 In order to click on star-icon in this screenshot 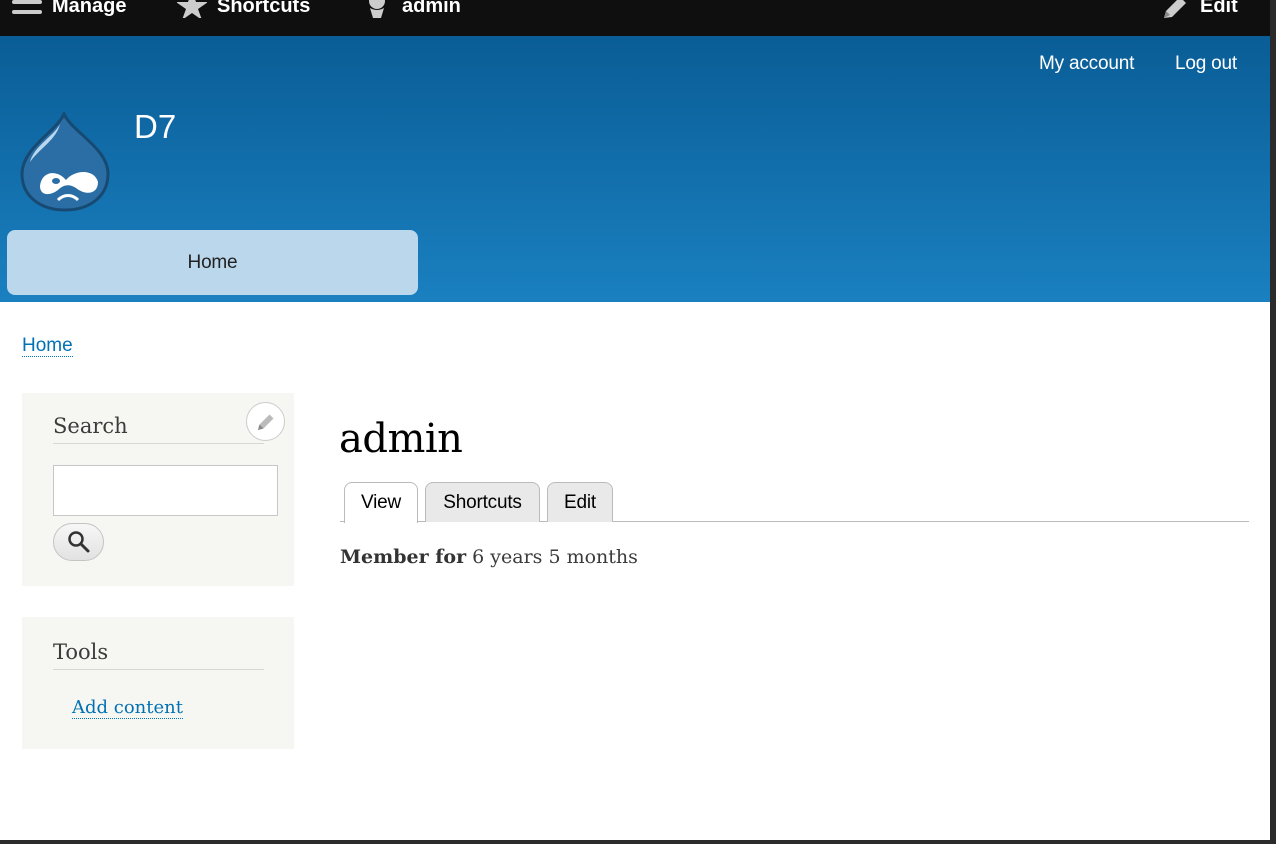, I will do `click(192, 9)`.